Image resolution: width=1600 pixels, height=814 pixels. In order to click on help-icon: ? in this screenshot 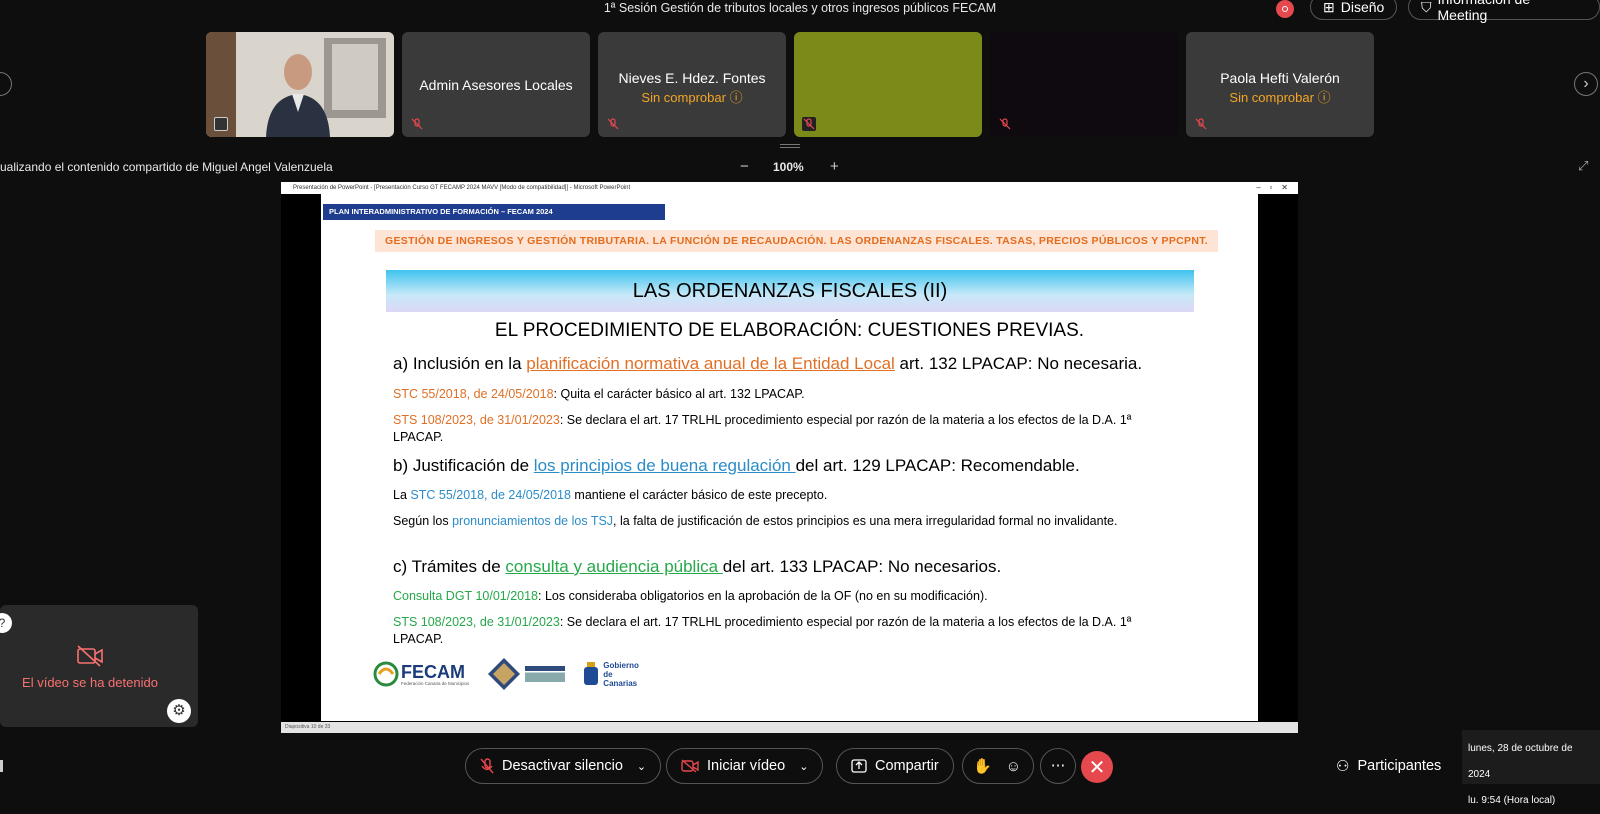, I will do `click(6, 623)`.